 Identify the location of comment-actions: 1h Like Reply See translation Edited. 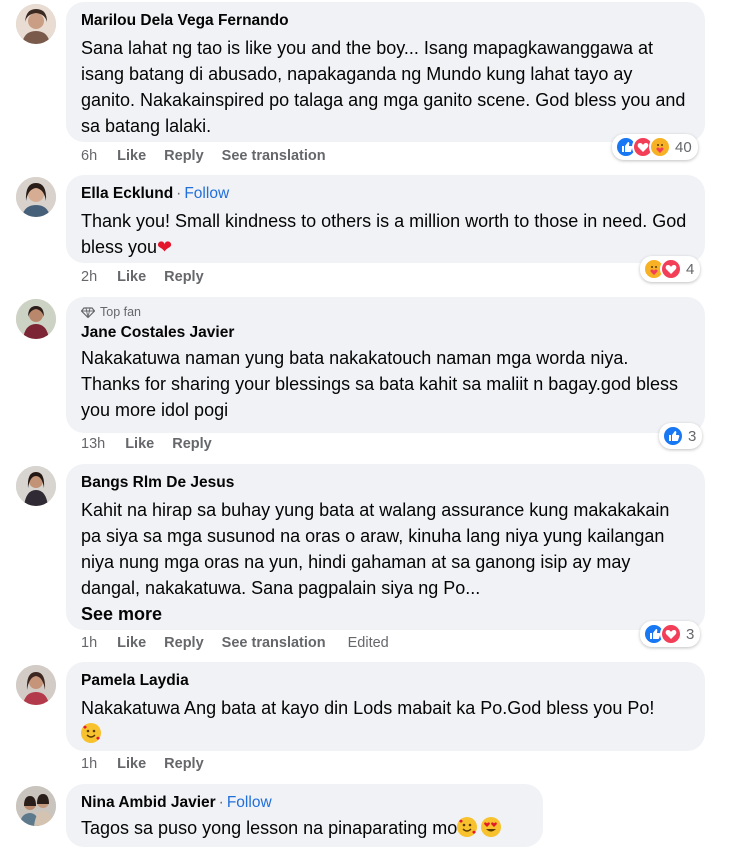
(235, 643).